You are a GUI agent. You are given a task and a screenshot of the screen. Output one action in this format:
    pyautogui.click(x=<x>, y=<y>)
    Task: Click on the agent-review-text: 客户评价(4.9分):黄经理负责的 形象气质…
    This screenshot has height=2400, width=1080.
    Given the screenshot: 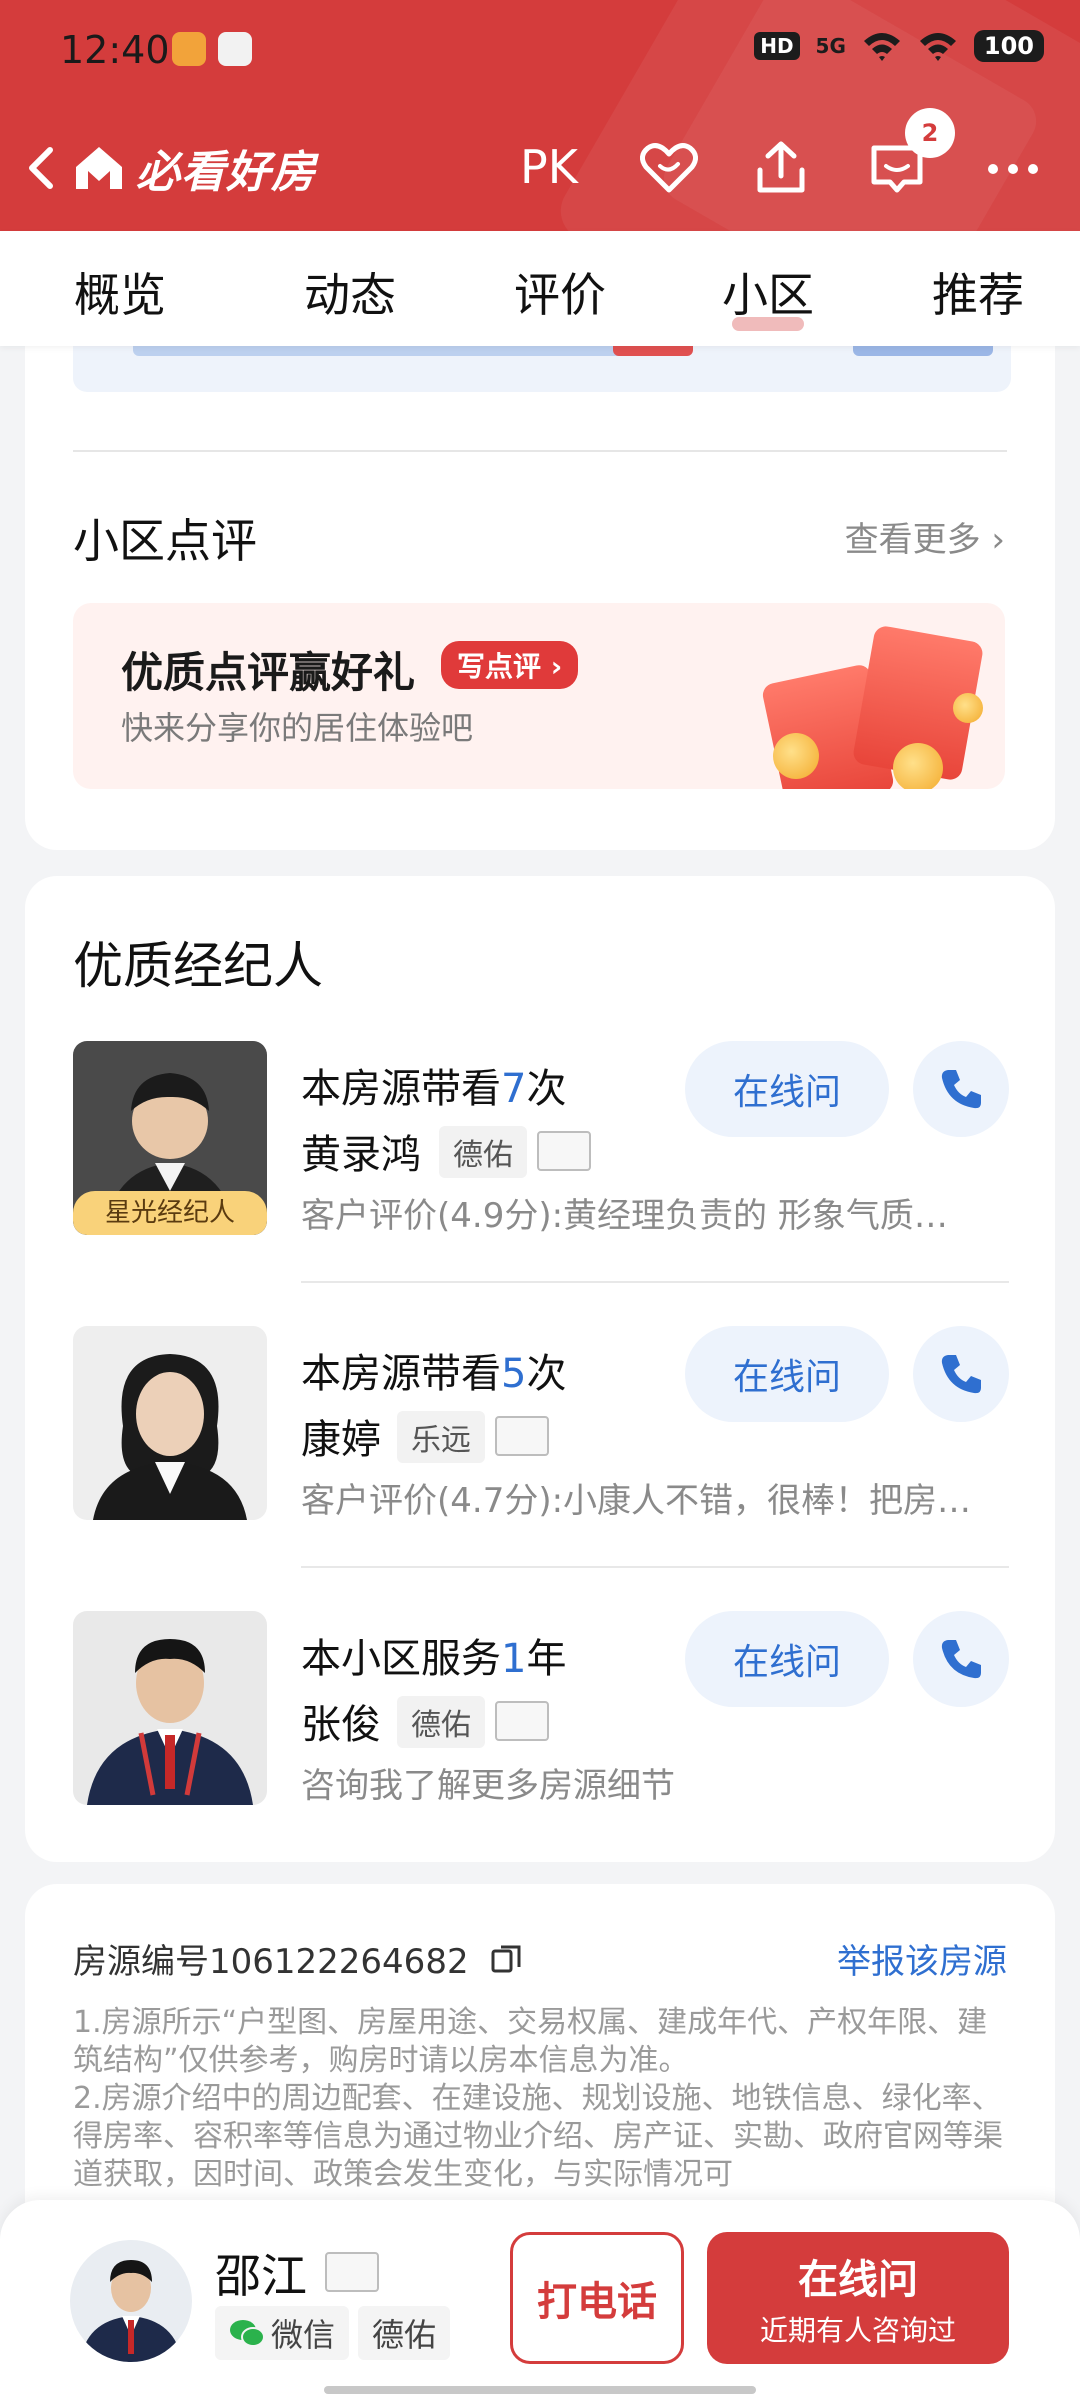 What is the action you would take?
    pyautogui.click(x=624, y=1216)
    